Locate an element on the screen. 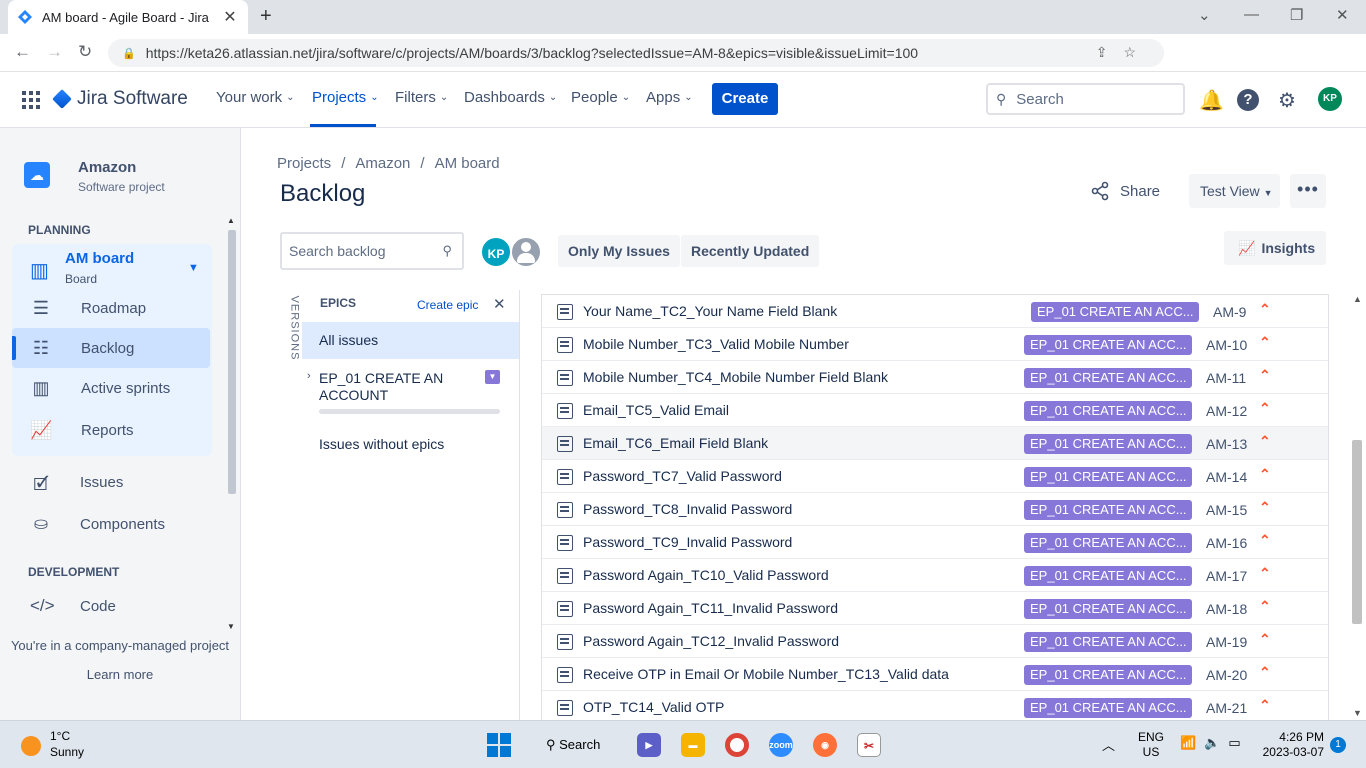  back-icon: ← is located at coordinates (22, 52).